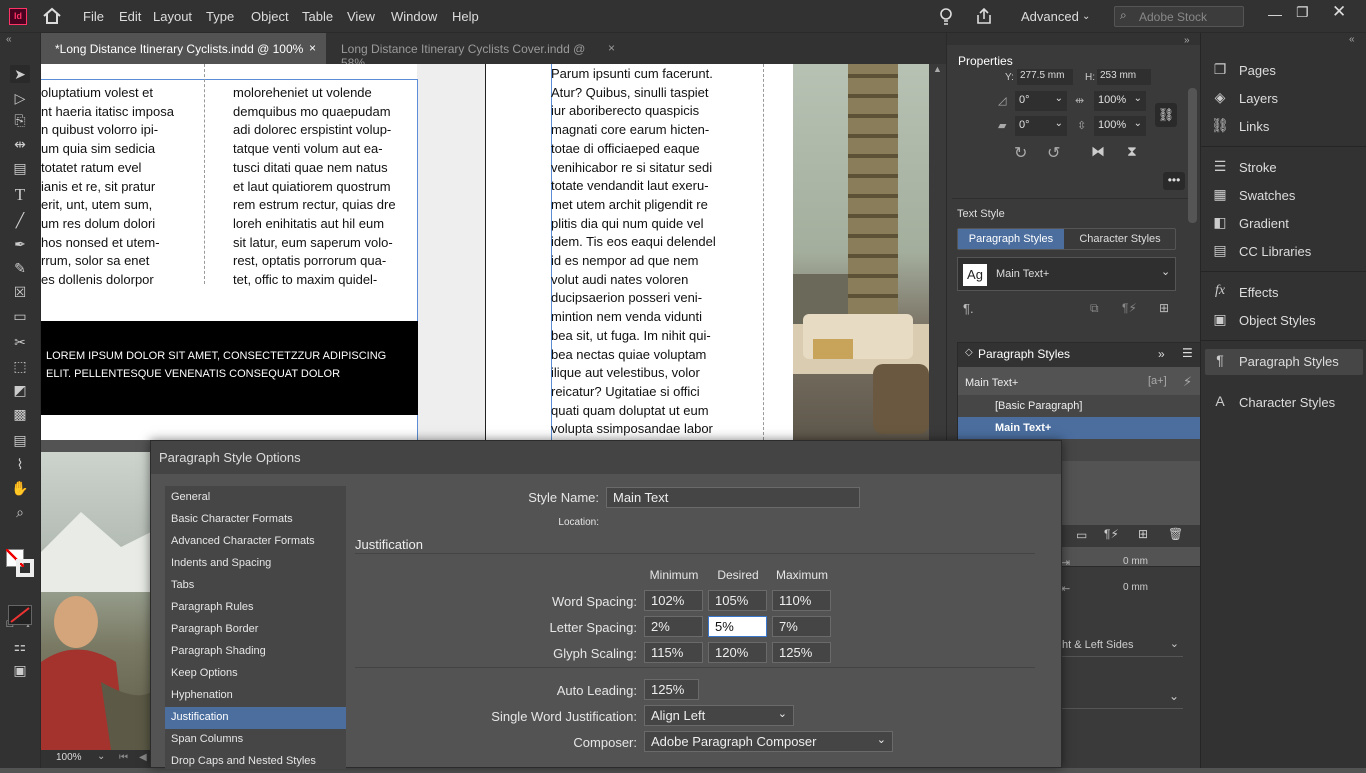  What do you see at coordinates (20, 464) in the screenshot?
I see `eyedropper-tool-icon: ⌇` at bounding box center [20, 464].